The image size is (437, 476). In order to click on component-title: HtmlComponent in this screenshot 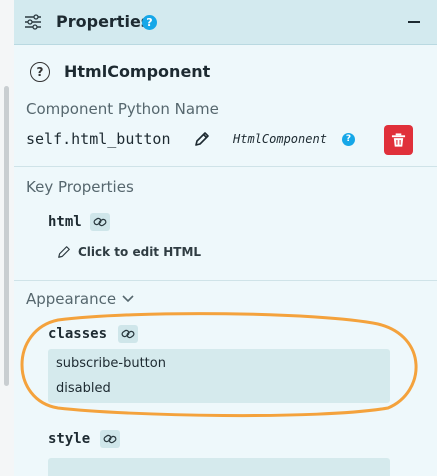, I will do `click(137, 71)`.